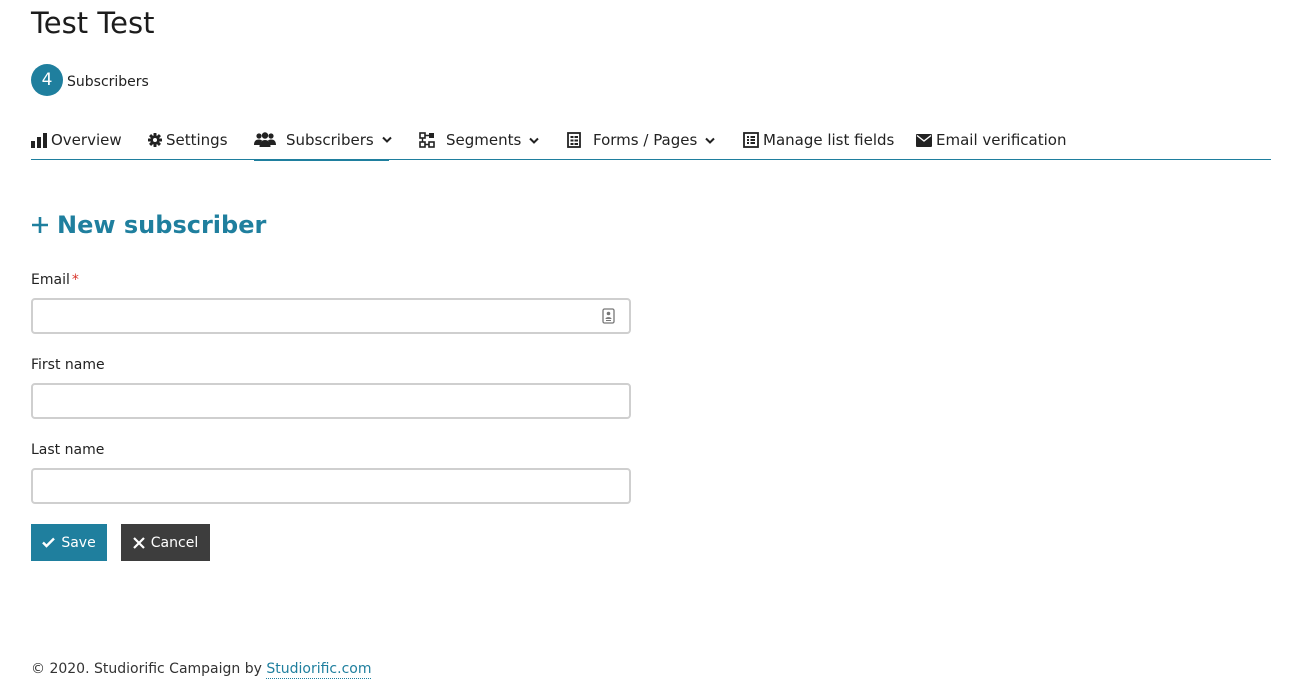 The image size is (1301, 700). I want to click on email-label: Email *, so click(55, 280).